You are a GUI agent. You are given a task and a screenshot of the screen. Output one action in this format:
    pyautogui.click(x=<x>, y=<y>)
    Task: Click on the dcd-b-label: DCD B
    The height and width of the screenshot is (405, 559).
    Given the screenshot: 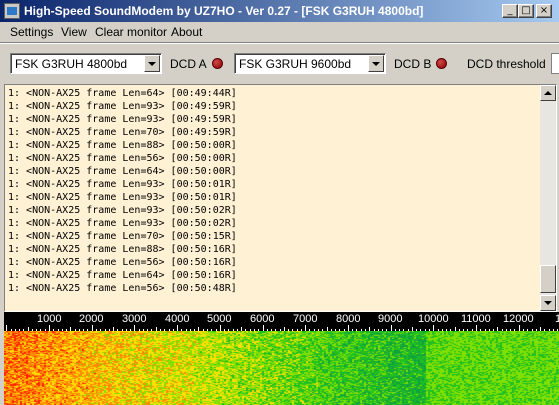 What is the action you would take?
    pyautogui.click(x=413, y=64)
    